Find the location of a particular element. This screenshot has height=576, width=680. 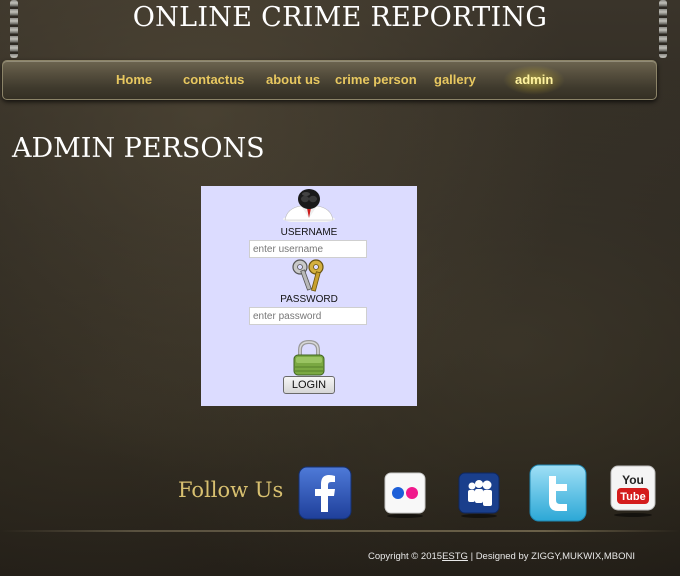

nav-item-home: Home is located at coordinates (134, 79).